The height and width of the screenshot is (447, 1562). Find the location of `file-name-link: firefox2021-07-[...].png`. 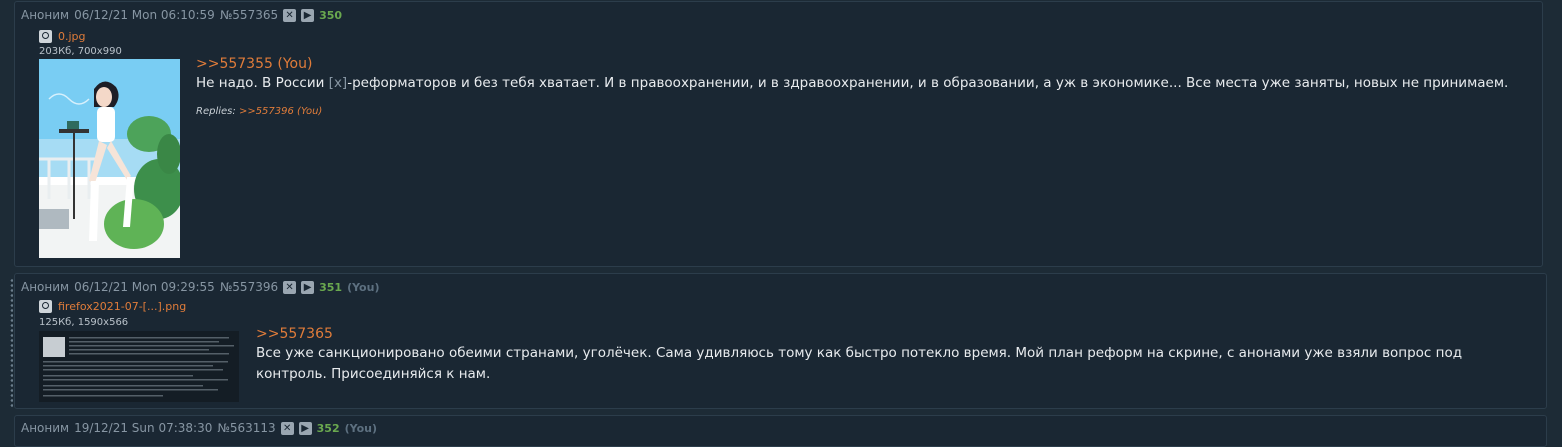

file-name-link: firefox2021-07-[...].png is located at coordinates (122, 306).